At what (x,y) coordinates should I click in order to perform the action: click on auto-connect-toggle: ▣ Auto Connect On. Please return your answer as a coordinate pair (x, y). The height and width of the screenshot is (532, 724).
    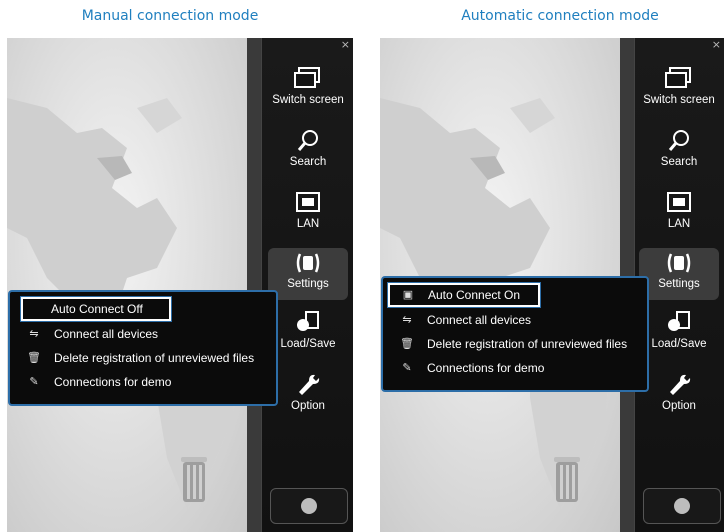
    Looking at the image, I should click on (464, 295).